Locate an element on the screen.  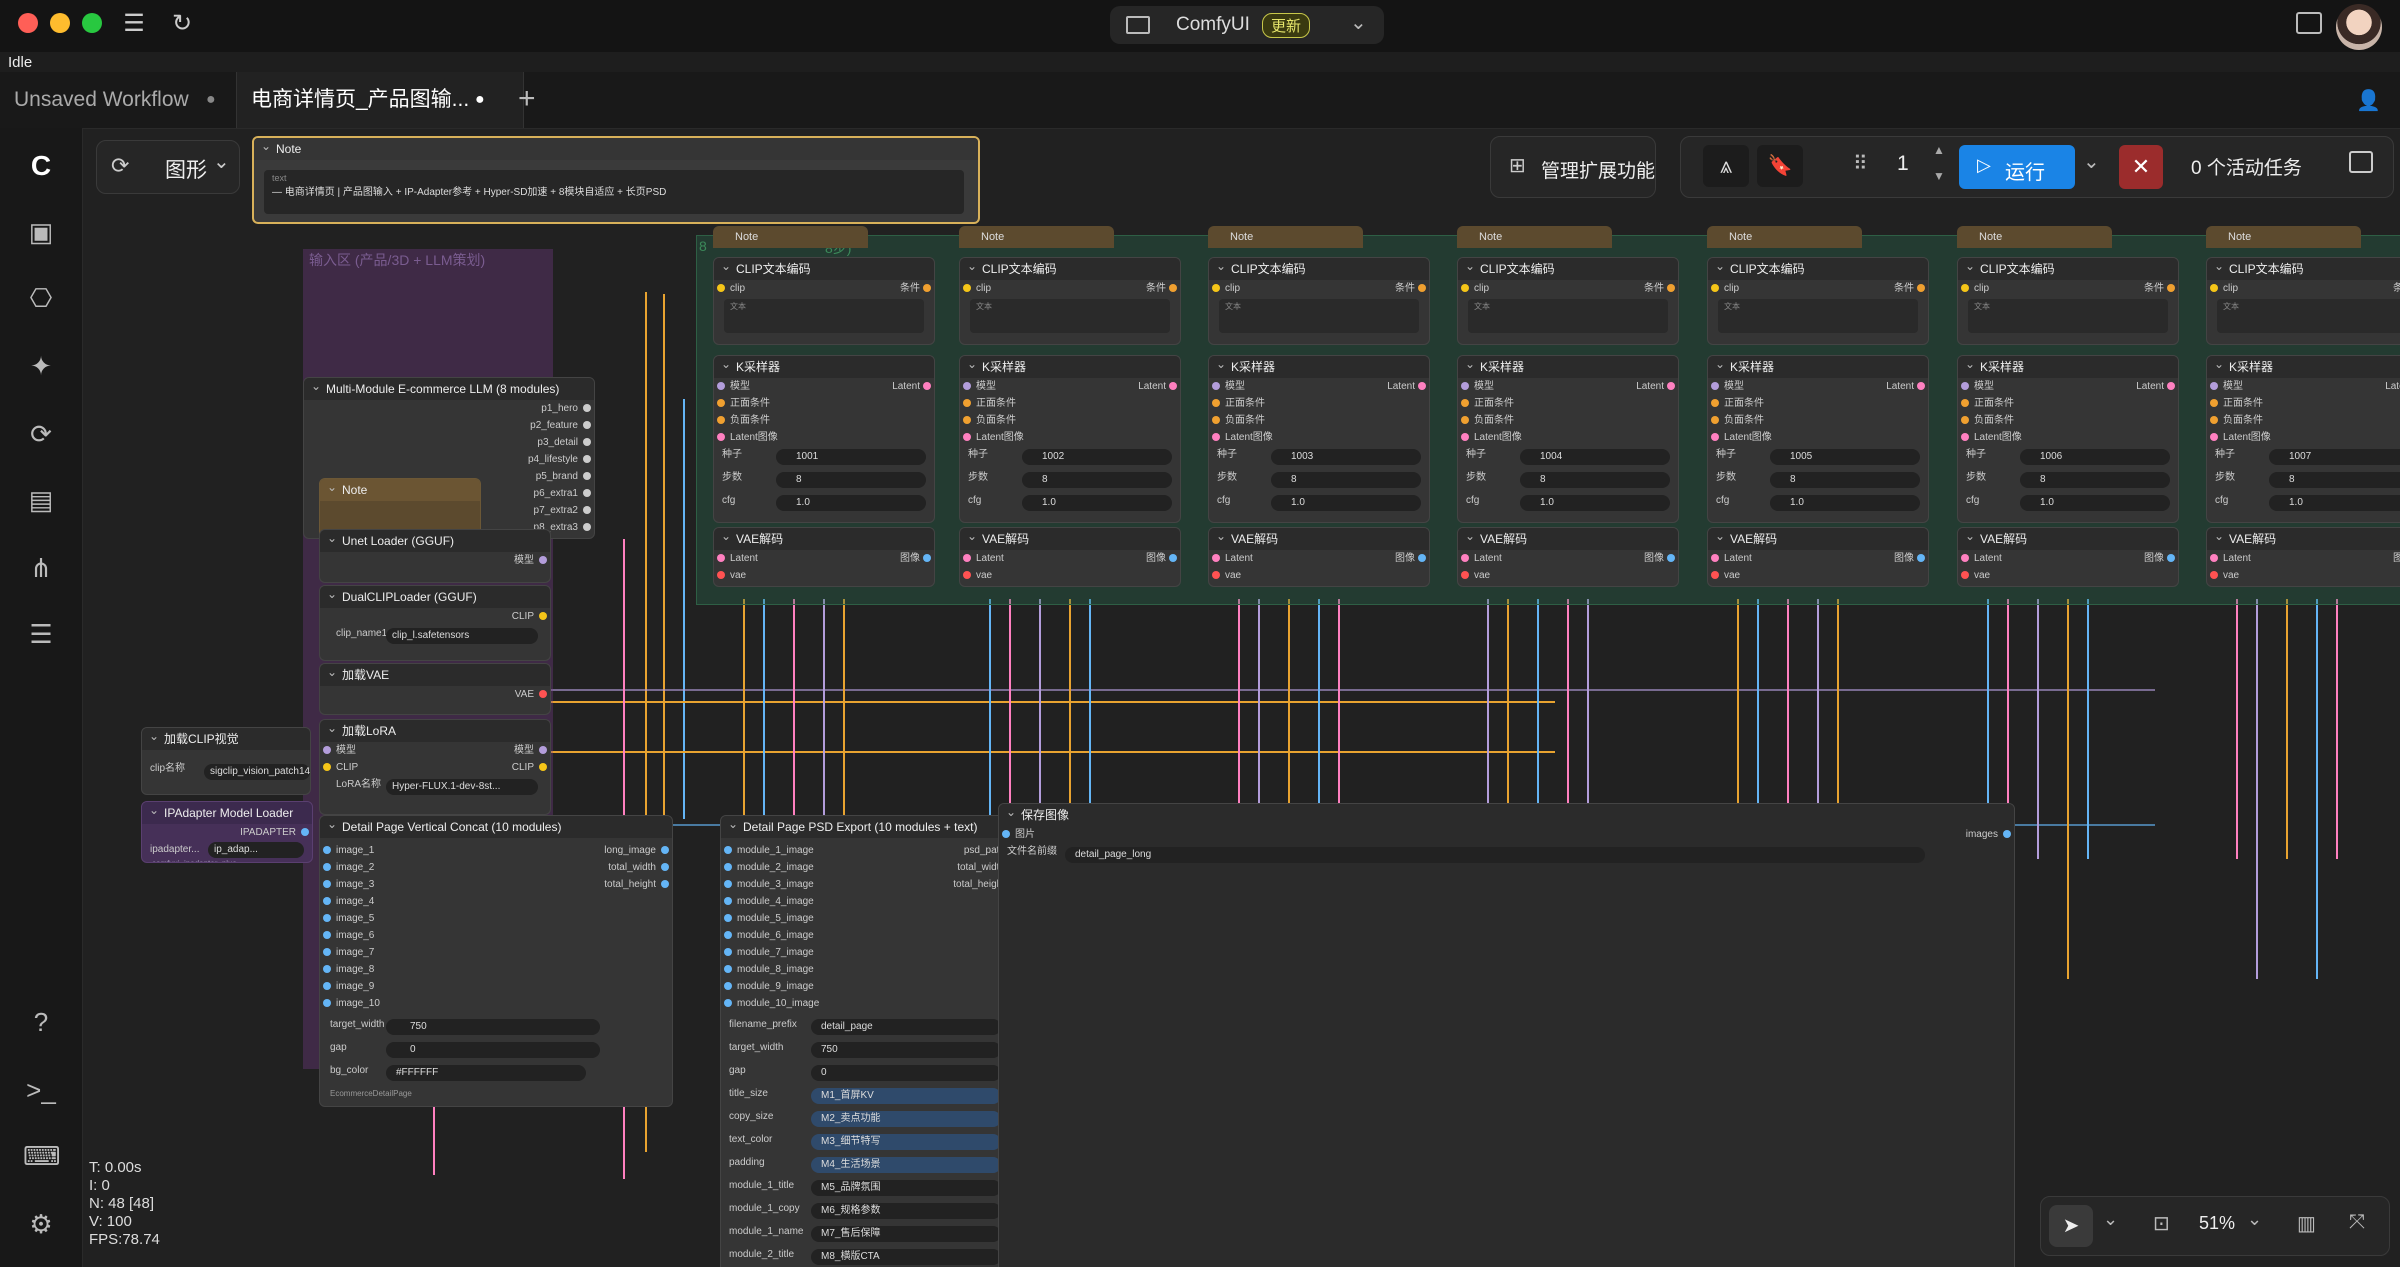
widget-input: M3_细节特写 is located at coordinates (906, 1142).